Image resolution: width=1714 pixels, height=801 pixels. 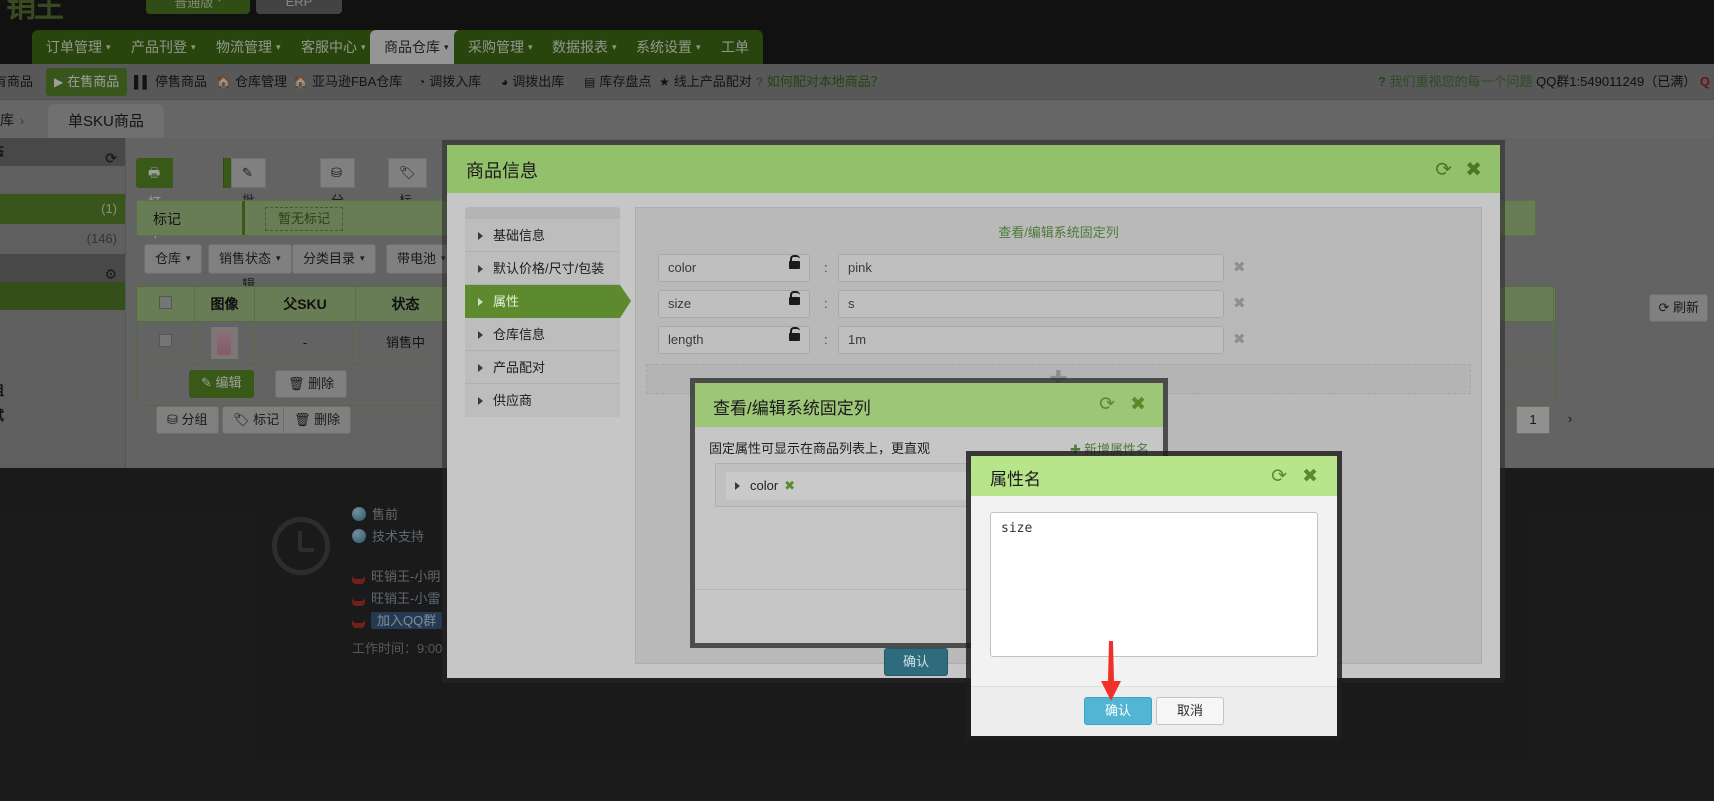 I want to click on sidebar-item-label: 产品配对, so click(x=519, y=367).